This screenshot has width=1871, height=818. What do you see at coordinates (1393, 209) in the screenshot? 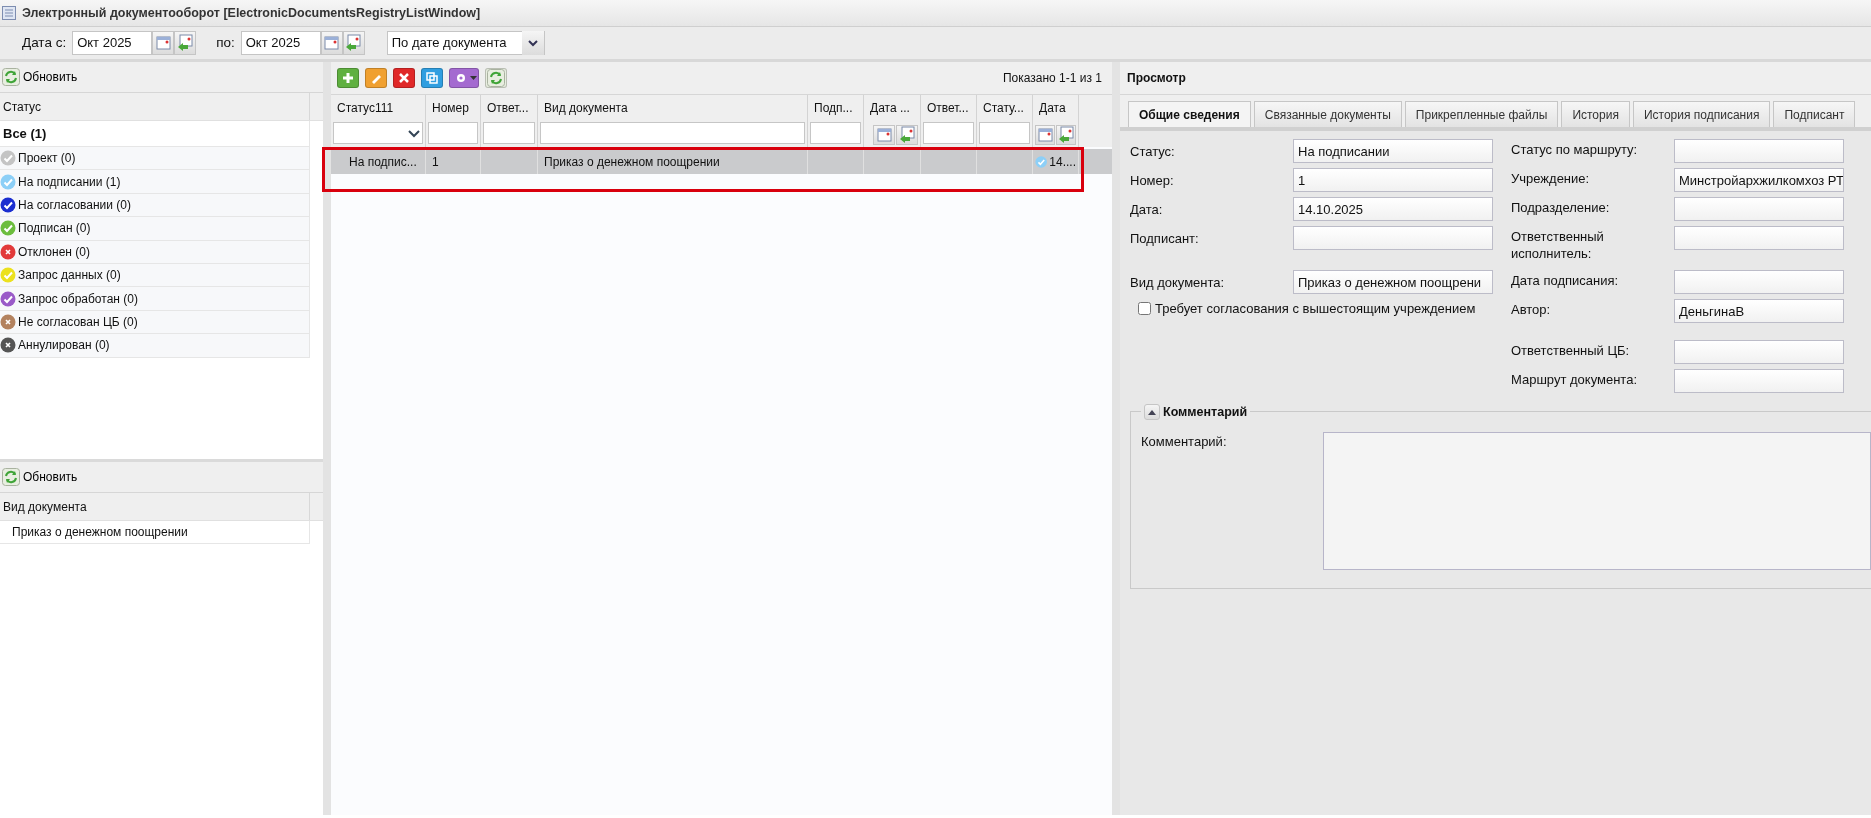
I see `input-field: 14.10.2025` at bounding box center [1393, 209].